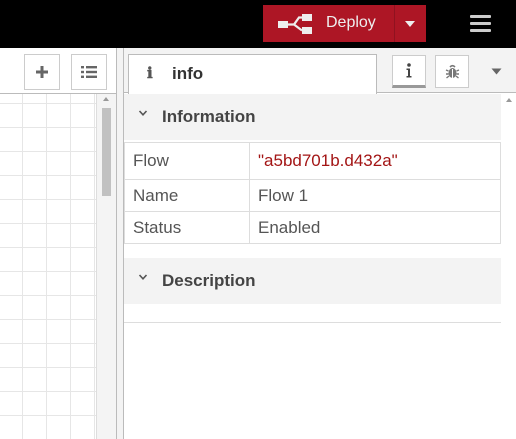  I want to click on info-key-status: Status, so click(187, 227).